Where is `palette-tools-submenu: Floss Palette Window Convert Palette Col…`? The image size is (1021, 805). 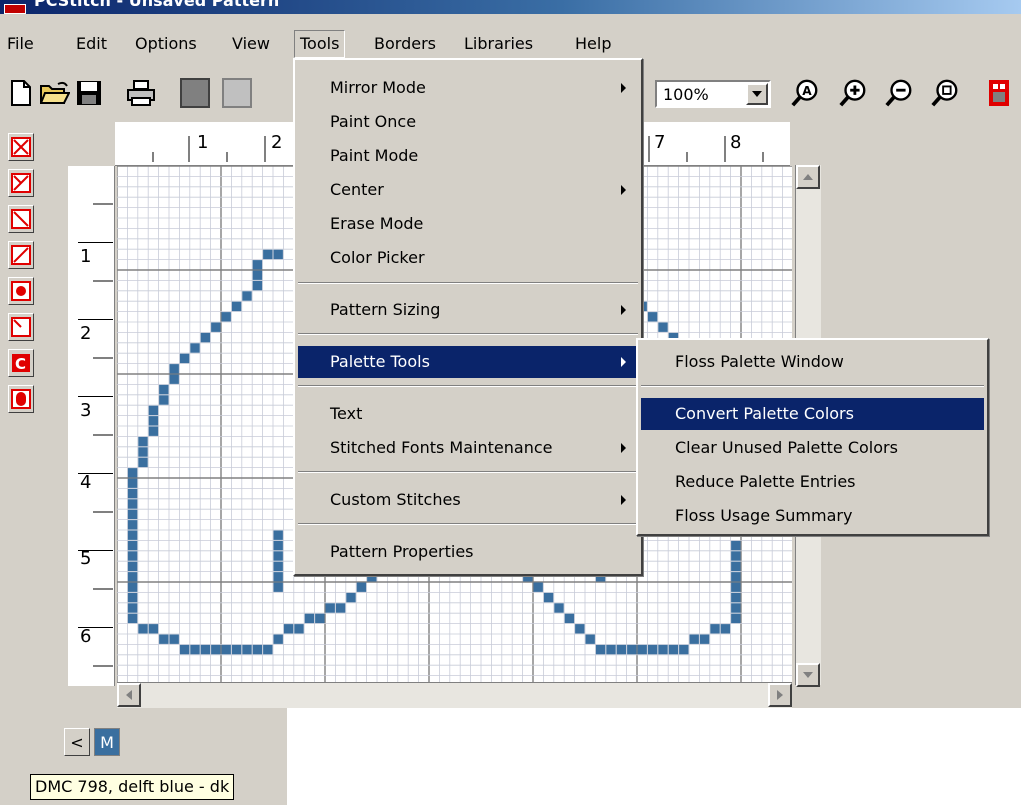
palette-tools-submenu: Floss Palette Window Convert Palette Col… is located at coordinates (812, 437).